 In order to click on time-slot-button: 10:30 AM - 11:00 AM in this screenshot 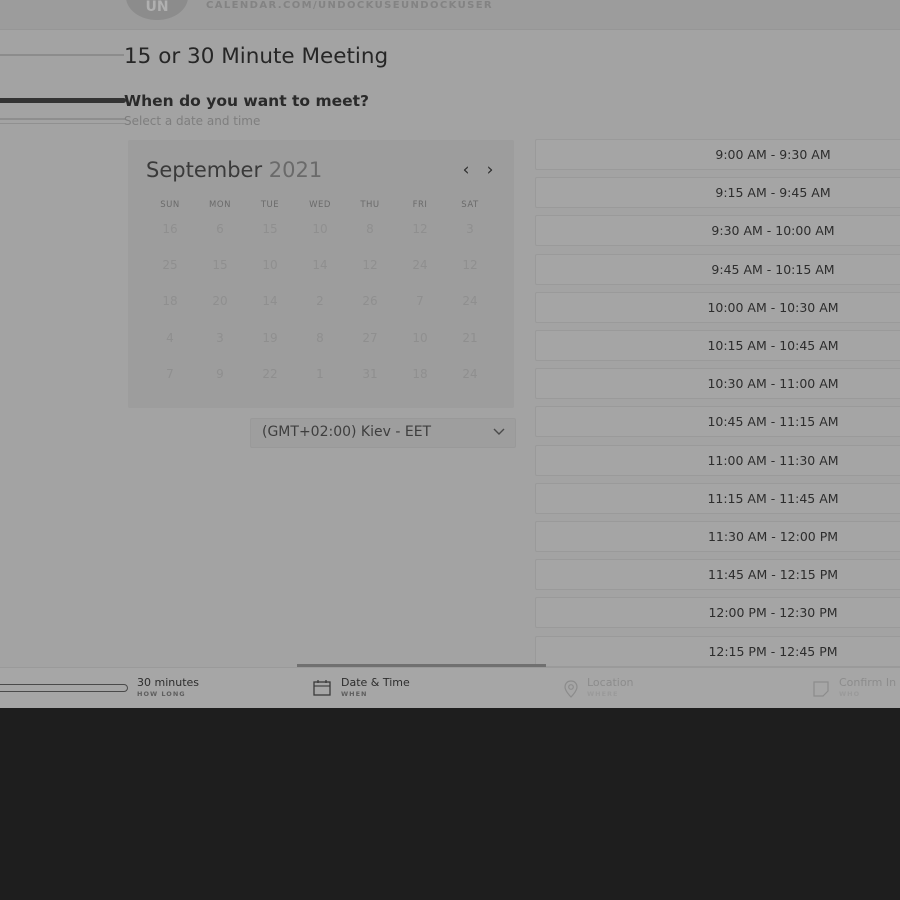, I will do `click(717, 384)`.